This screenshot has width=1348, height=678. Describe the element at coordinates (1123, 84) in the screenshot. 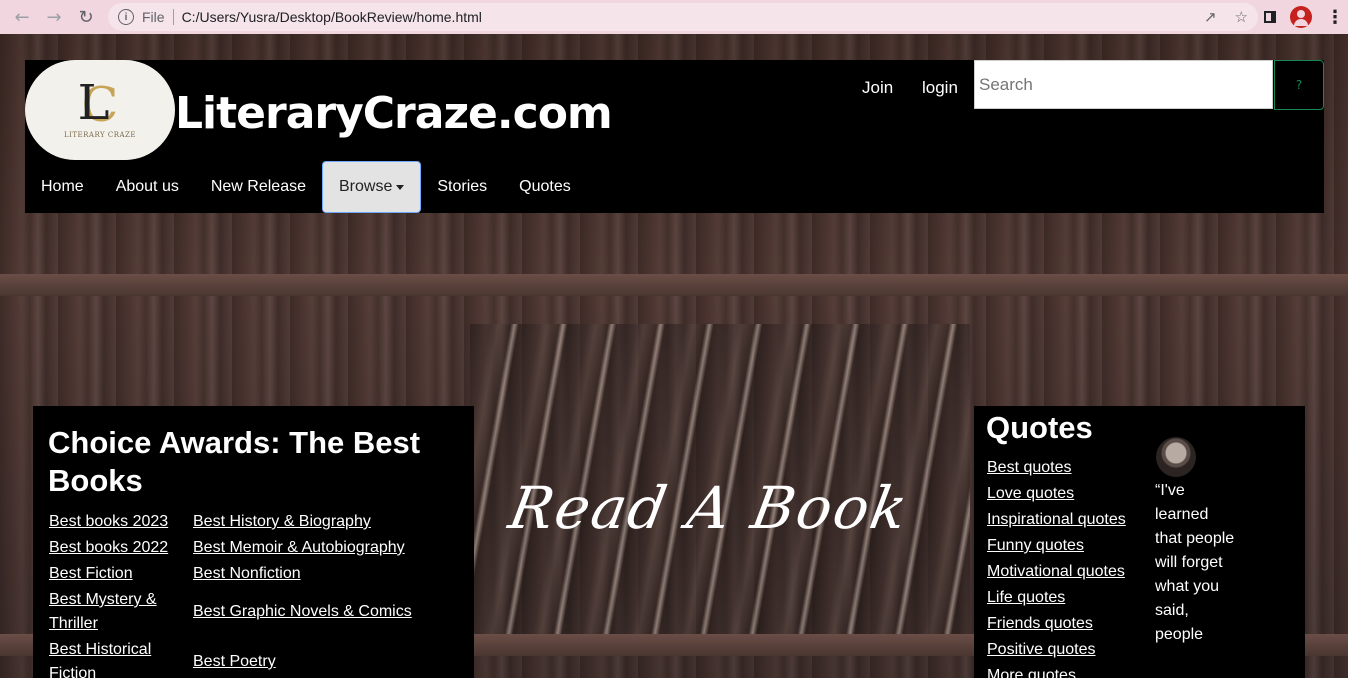

I see `search-input` at that location.